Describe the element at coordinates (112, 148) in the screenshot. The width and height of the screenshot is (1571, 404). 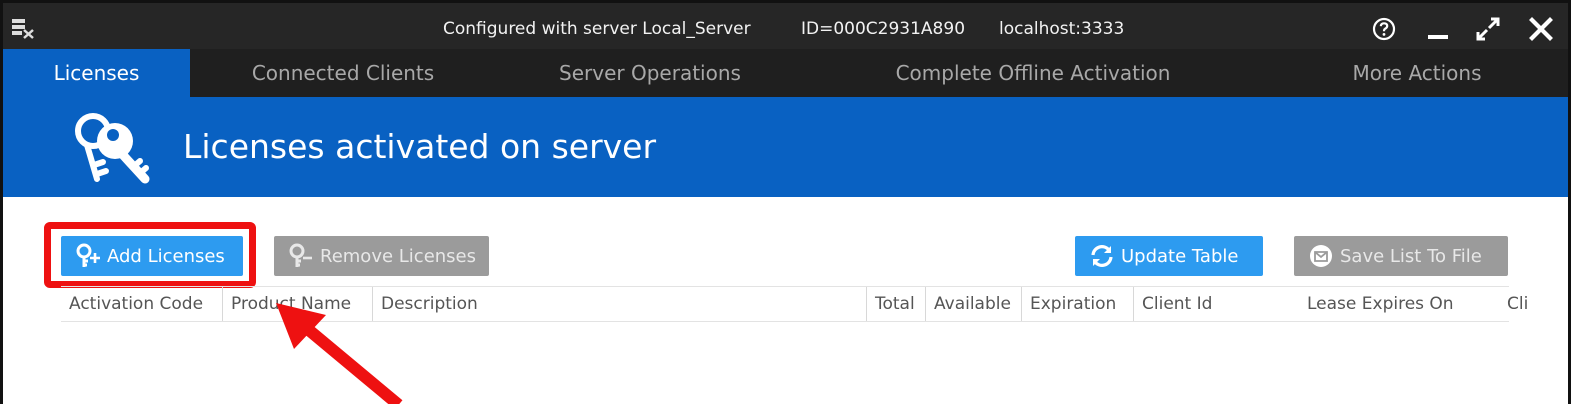
I see `keys-icon` at that location.